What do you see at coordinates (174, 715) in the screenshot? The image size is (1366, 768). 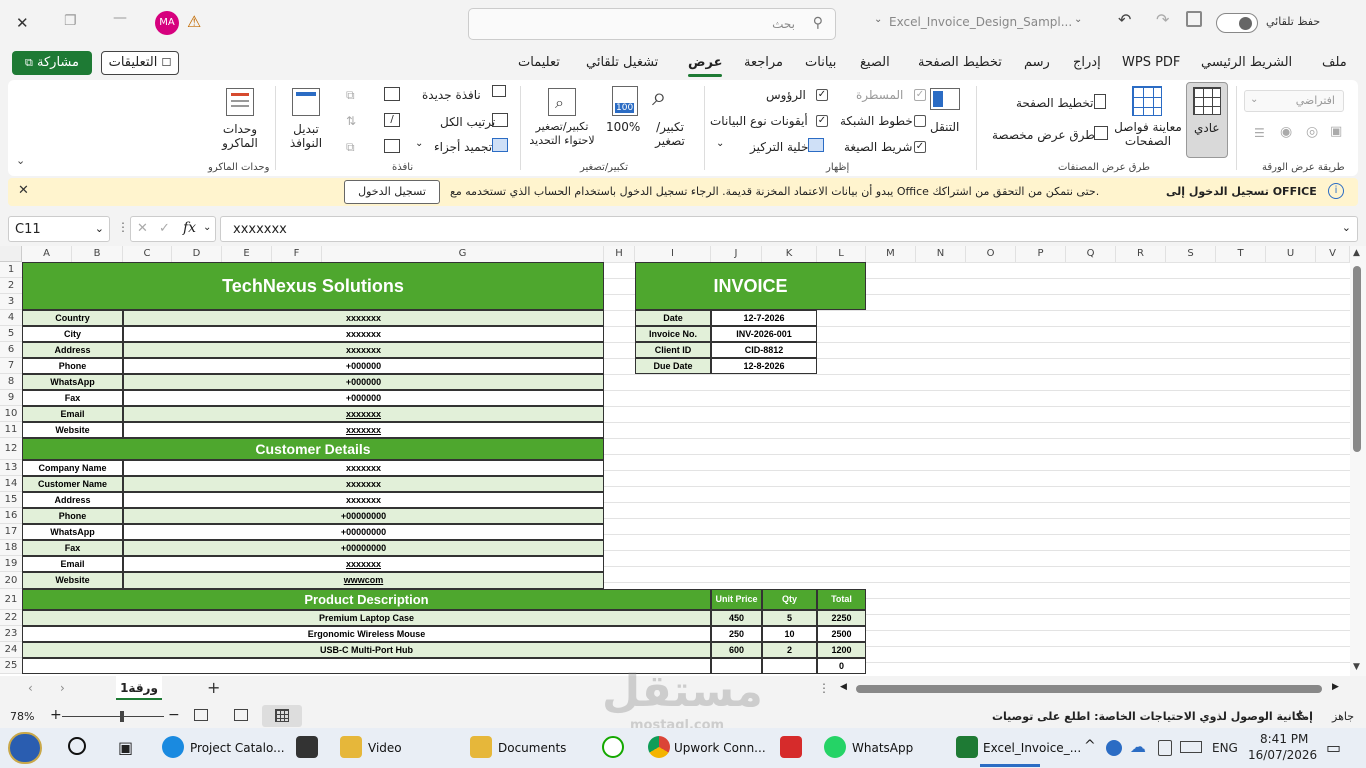 I see `zoom-out-icon: −` at bounding box center [174, 715].